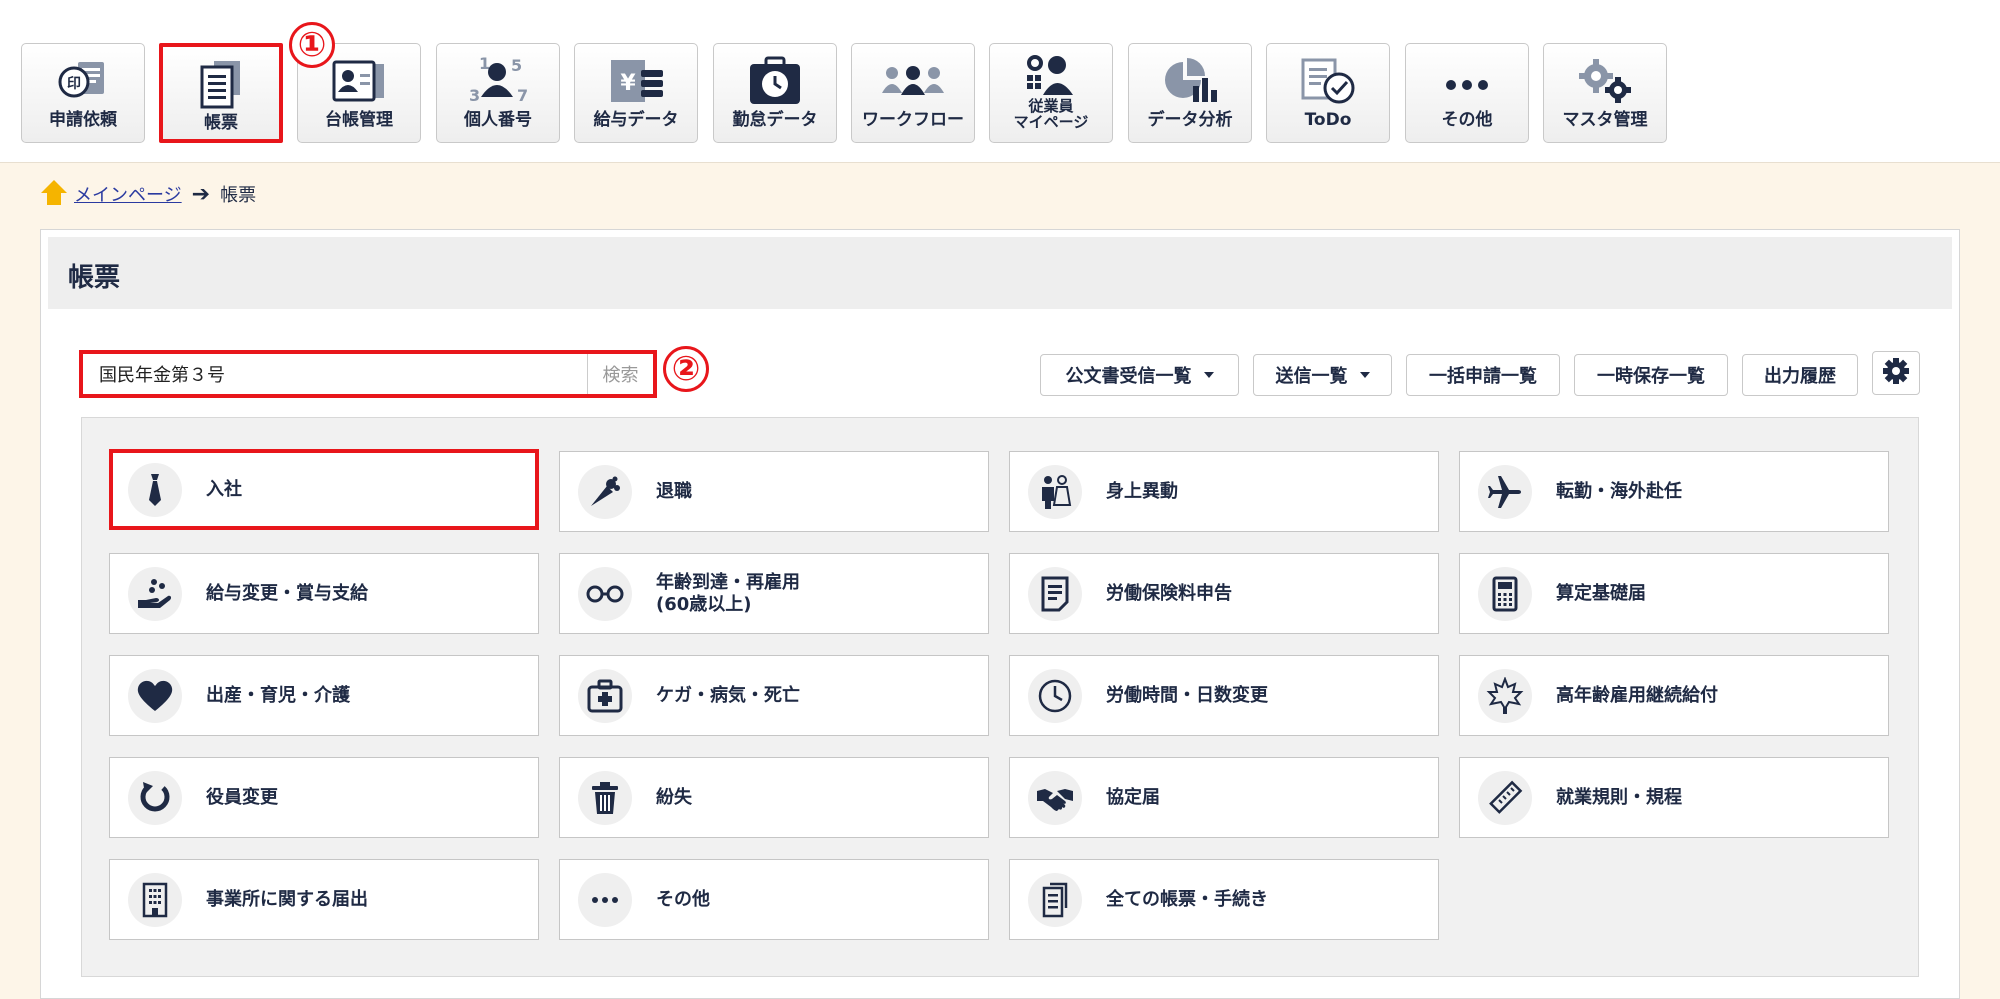 The image size is (2000, 999). I want to click on category-childbirth-care: 出産・育児・介護, so click(324, 695).